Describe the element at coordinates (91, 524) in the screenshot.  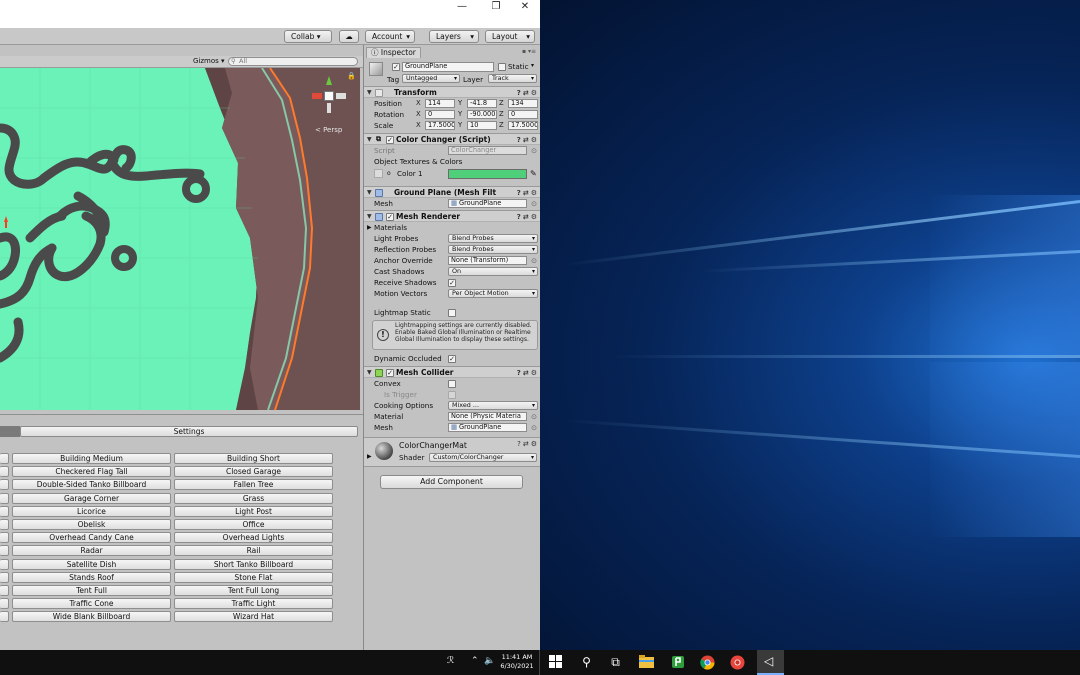
I see `prefab-button: Obelisk` at that location.